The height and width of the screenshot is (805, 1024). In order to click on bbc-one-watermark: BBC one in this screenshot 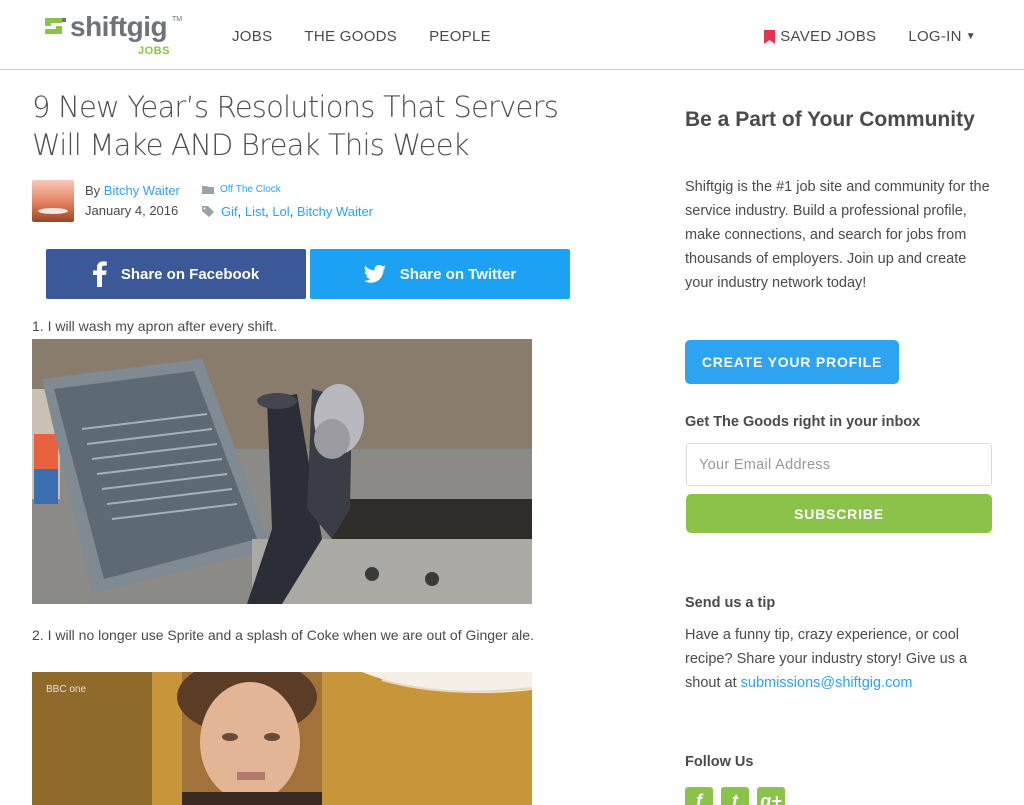, I will do `click(66, 689)`.